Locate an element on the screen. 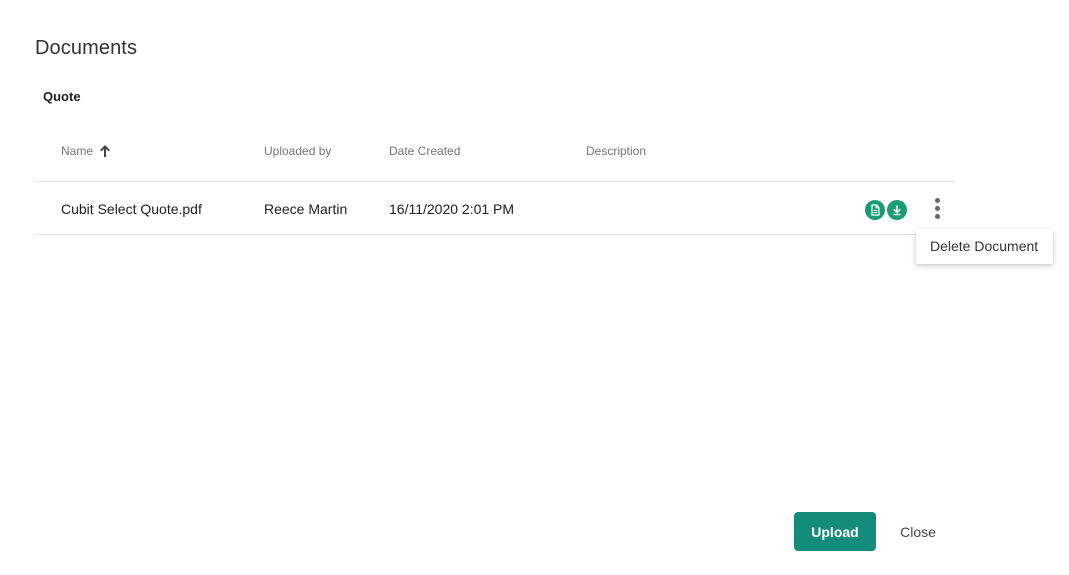 This screenshot has width=1069, height=575. download-button is located at coordinates (897, 210).